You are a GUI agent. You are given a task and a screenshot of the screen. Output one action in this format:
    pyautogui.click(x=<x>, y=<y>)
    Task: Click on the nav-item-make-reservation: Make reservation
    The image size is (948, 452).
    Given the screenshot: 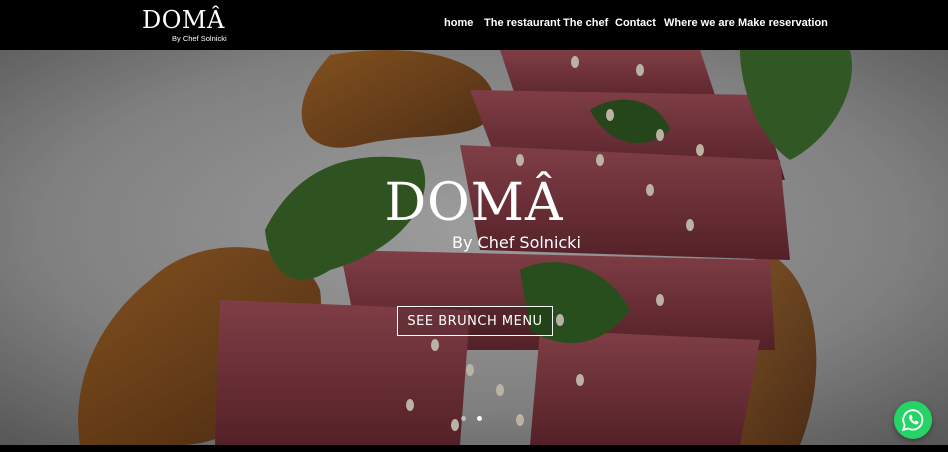 What is the action you would take?
    pyautogui.click(x=783, y=23)
    